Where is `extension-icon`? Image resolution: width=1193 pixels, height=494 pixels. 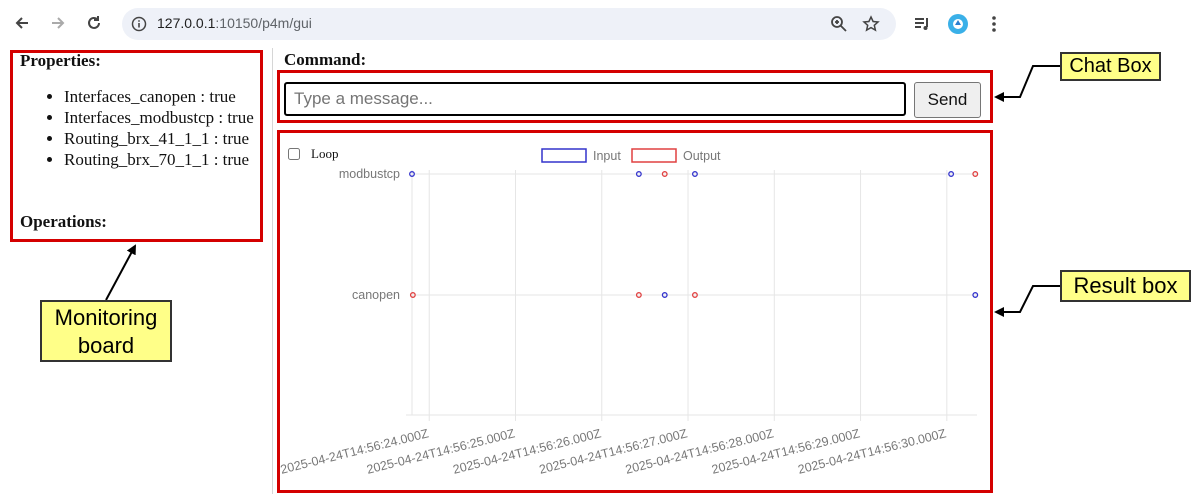 extension-icon is located at coordinates (958, 24).